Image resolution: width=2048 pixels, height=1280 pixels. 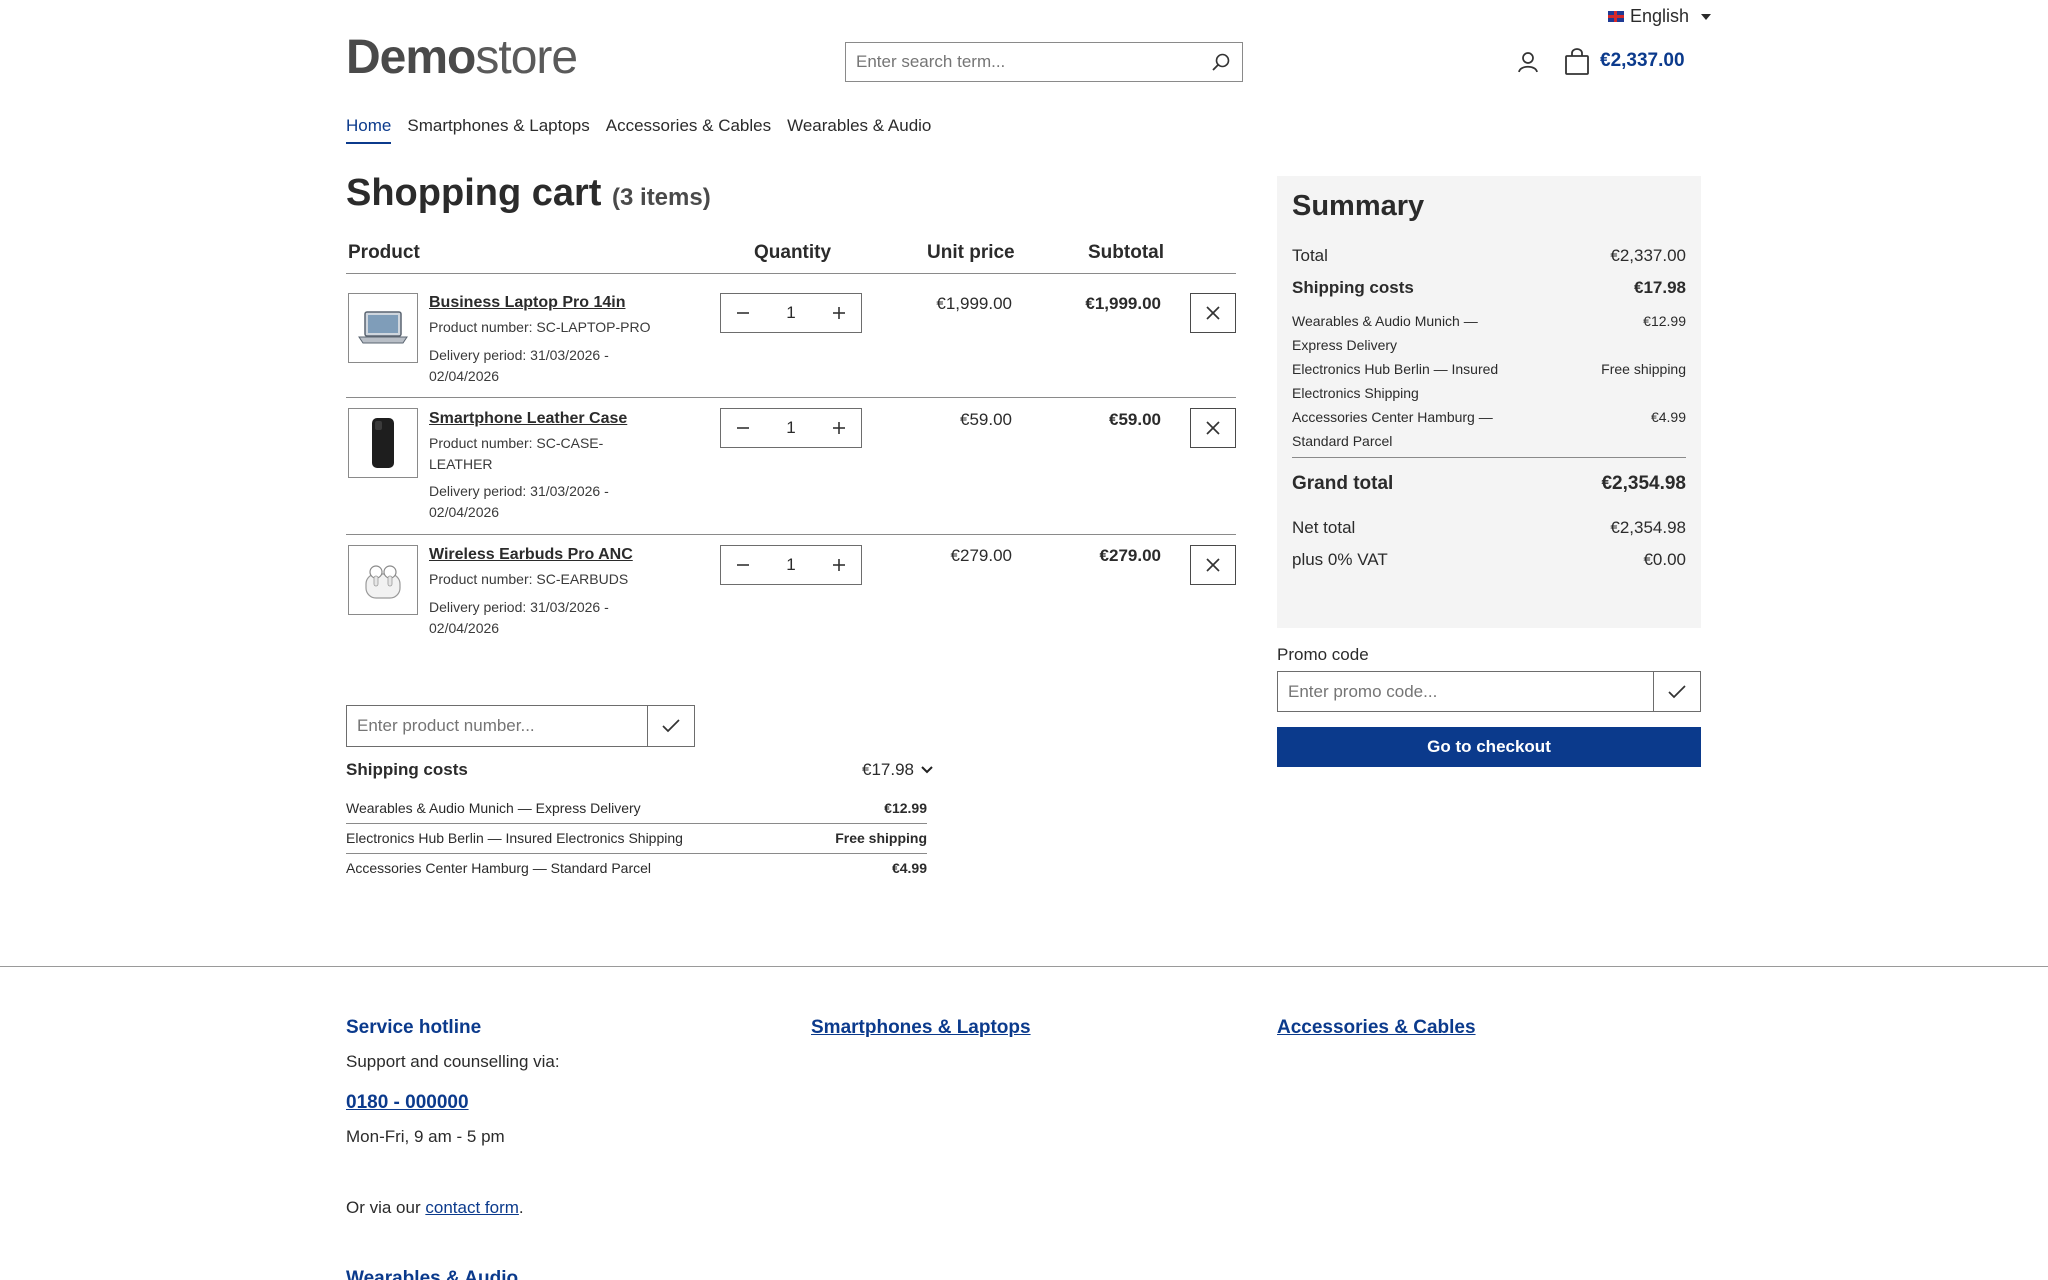 I want to click on summary-shipping-detail-value: Free shipping, so click(x=1643, y=369).